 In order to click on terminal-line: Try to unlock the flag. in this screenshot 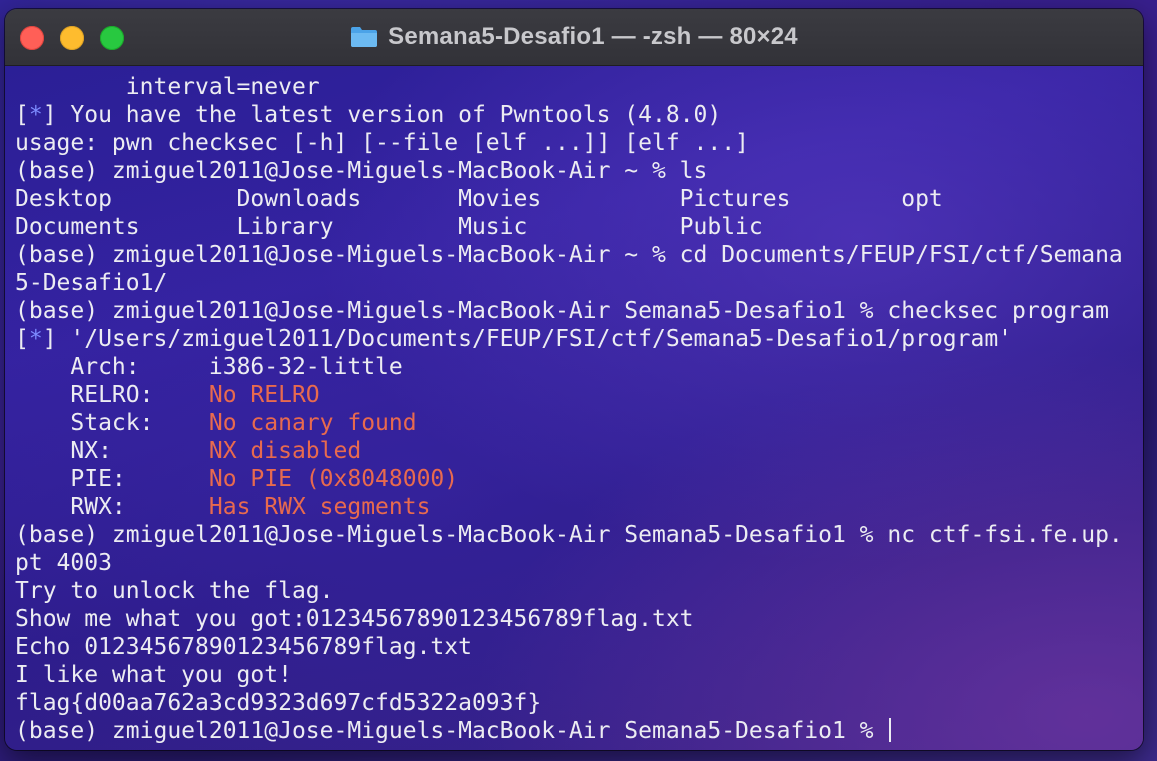, I will do `click(569, 591)`.